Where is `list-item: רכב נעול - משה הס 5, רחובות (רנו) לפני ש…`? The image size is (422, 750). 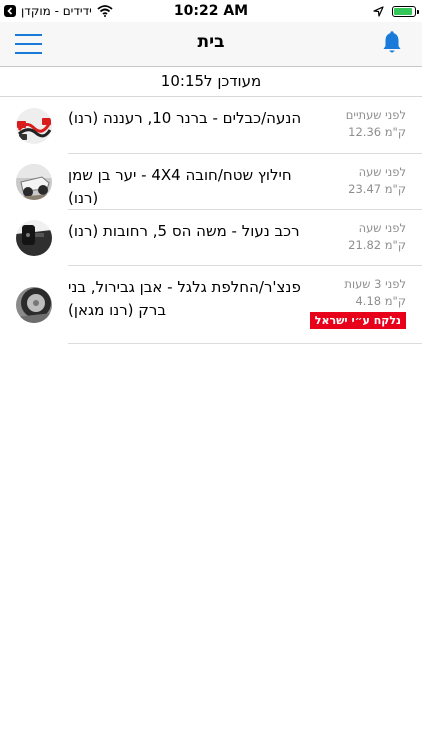
list-item: רכב נעול - משה הס 5, רחובות (רנו) לפני ש… is located at coordinates (211, 238).